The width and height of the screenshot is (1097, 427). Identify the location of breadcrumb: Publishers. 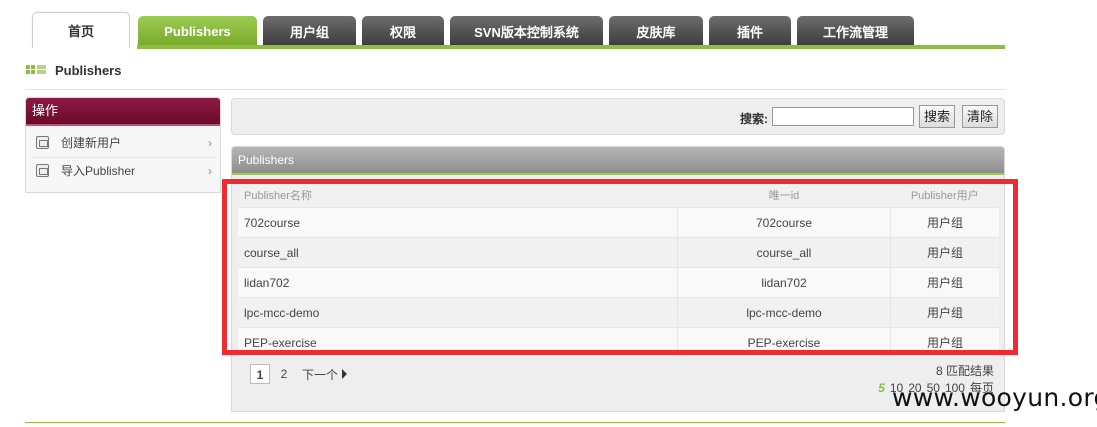
(73, 70).